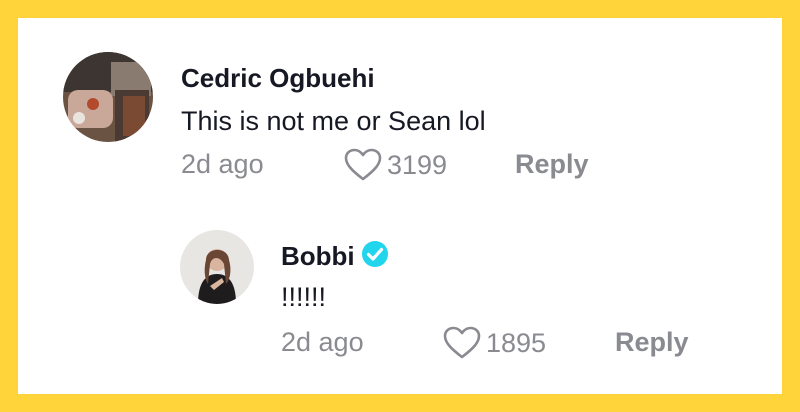  Describe the element at coordinates (304, 297) in the screenshot. I see `comment-text: !!!!!!` at that location.